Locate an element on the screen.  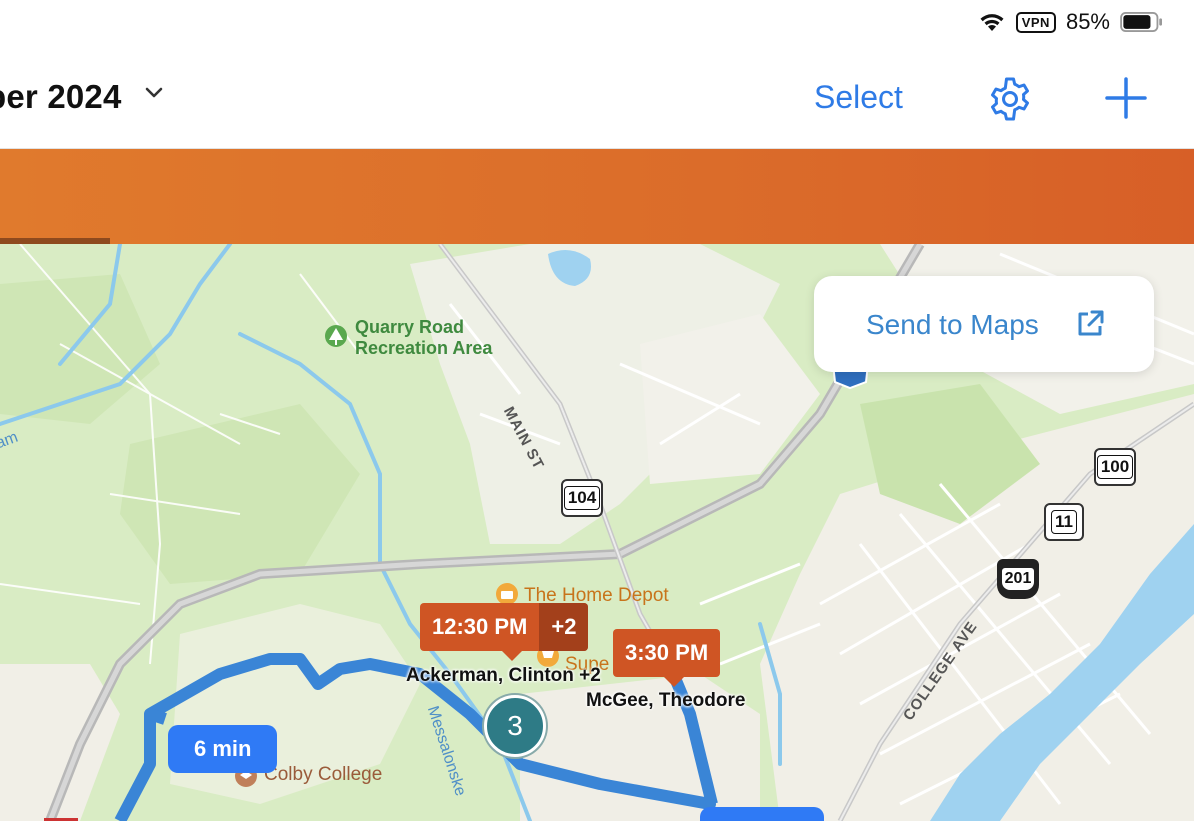
month-title: ber 2024 is located at coordinates (61, 97).